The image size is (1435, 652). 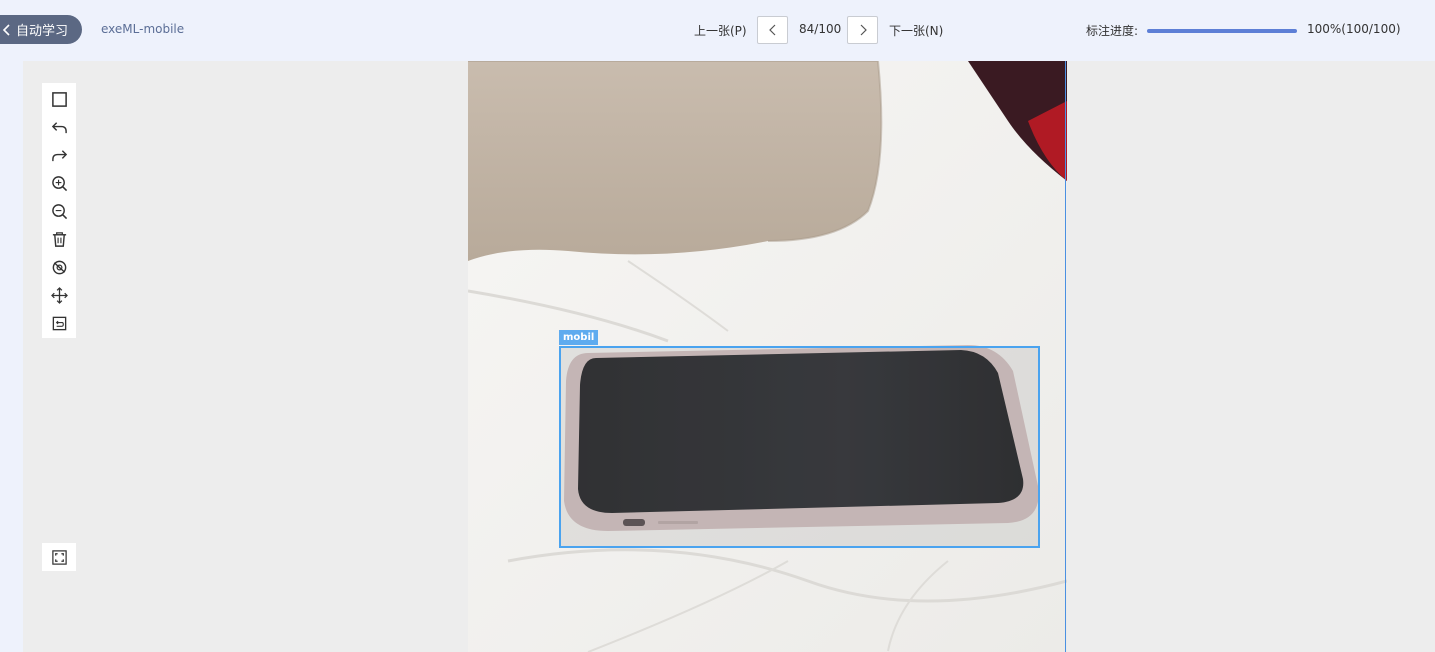 I want to click on project-name: exeML-mobile, so click(x=143, y=29).